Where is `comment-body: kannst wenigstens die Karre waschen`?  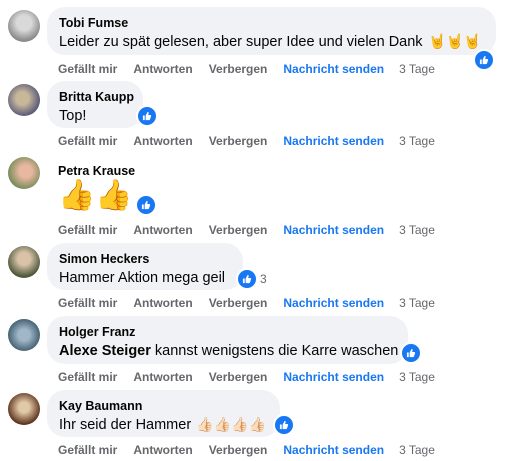 comment-body: kannst wenigstens die Karre waschen is located at coordinates (276, 351).